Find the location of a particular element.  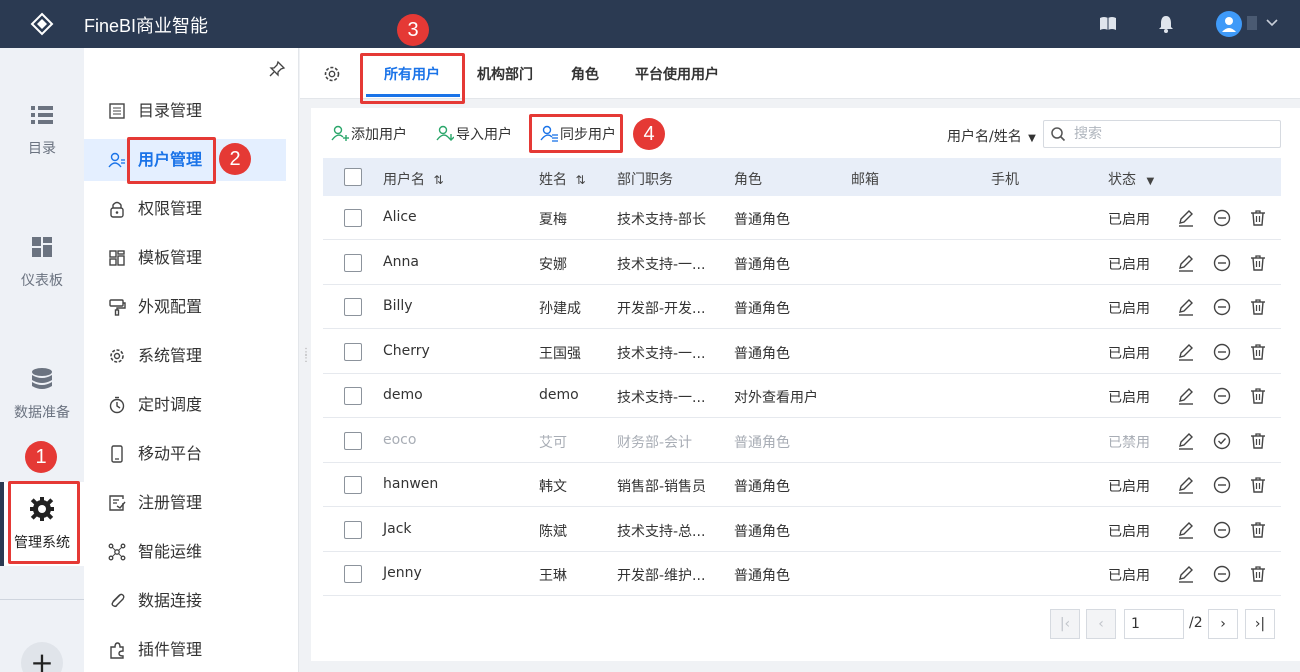

add-user-button: 添加用户 is located at coordinates (369, 134).